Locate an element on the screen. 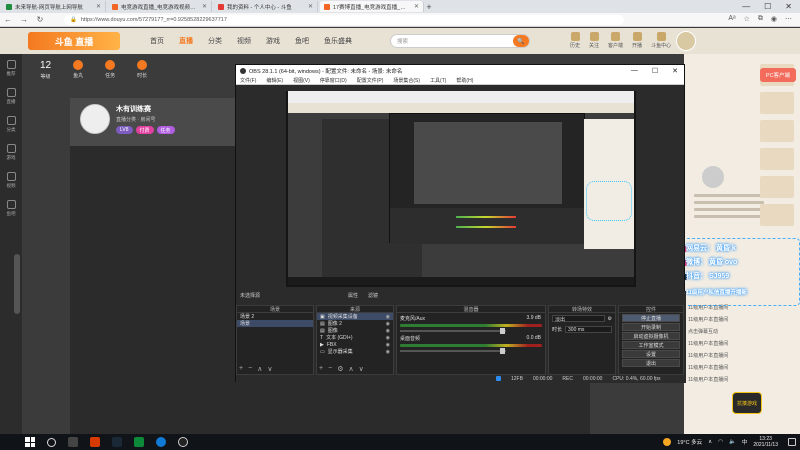 Image resolution: width=800 pixels, height=450 pixels. browser-tab: 未来导航-网页导航上网导航 ✕ is located at coordinates (54, 6).